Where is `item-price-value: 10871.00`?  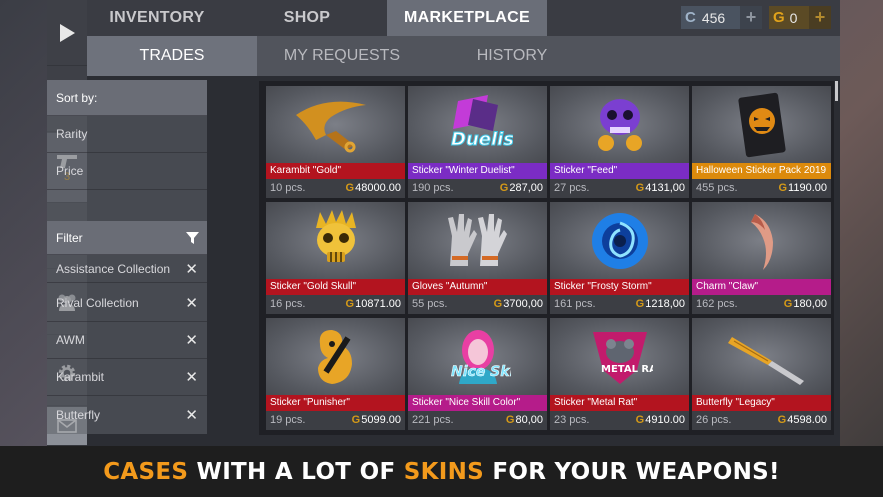 item-price-value: 10871.00 is located at coordinates (378, 304).